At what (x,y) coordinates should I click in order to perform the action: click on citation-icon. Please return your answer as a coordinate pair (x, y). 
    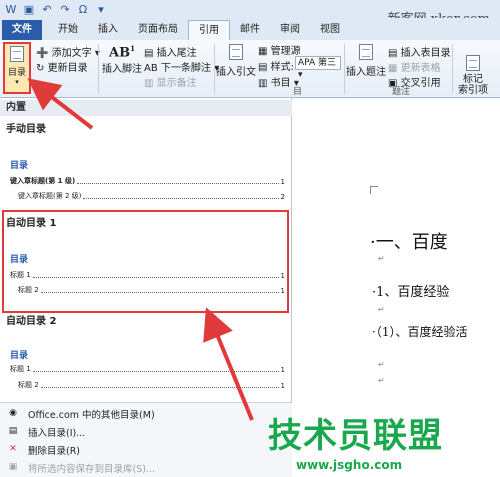
    Looking at the image, I should click on (236, 52).